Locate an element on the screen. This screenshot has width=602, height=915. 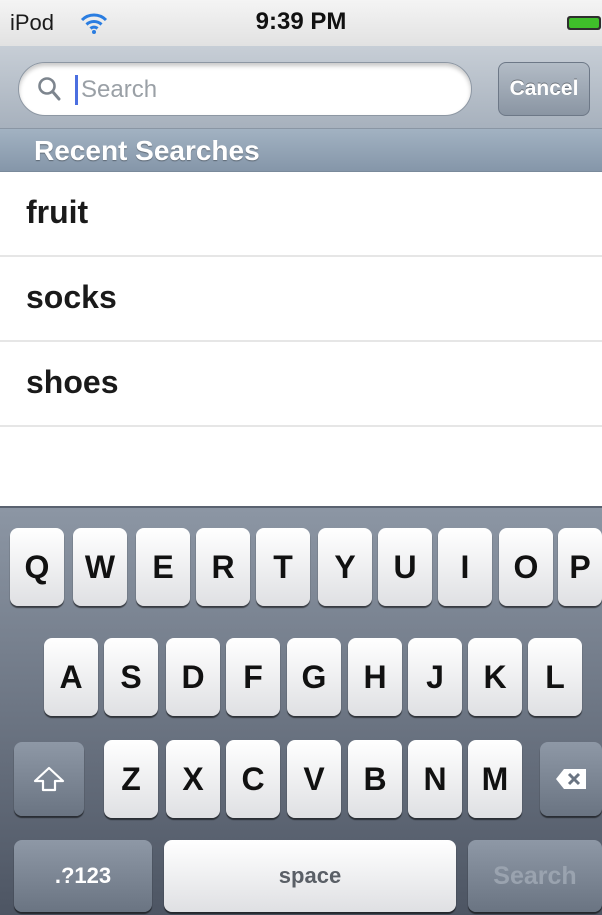
key-u: U is located at coordinates (405, 567).